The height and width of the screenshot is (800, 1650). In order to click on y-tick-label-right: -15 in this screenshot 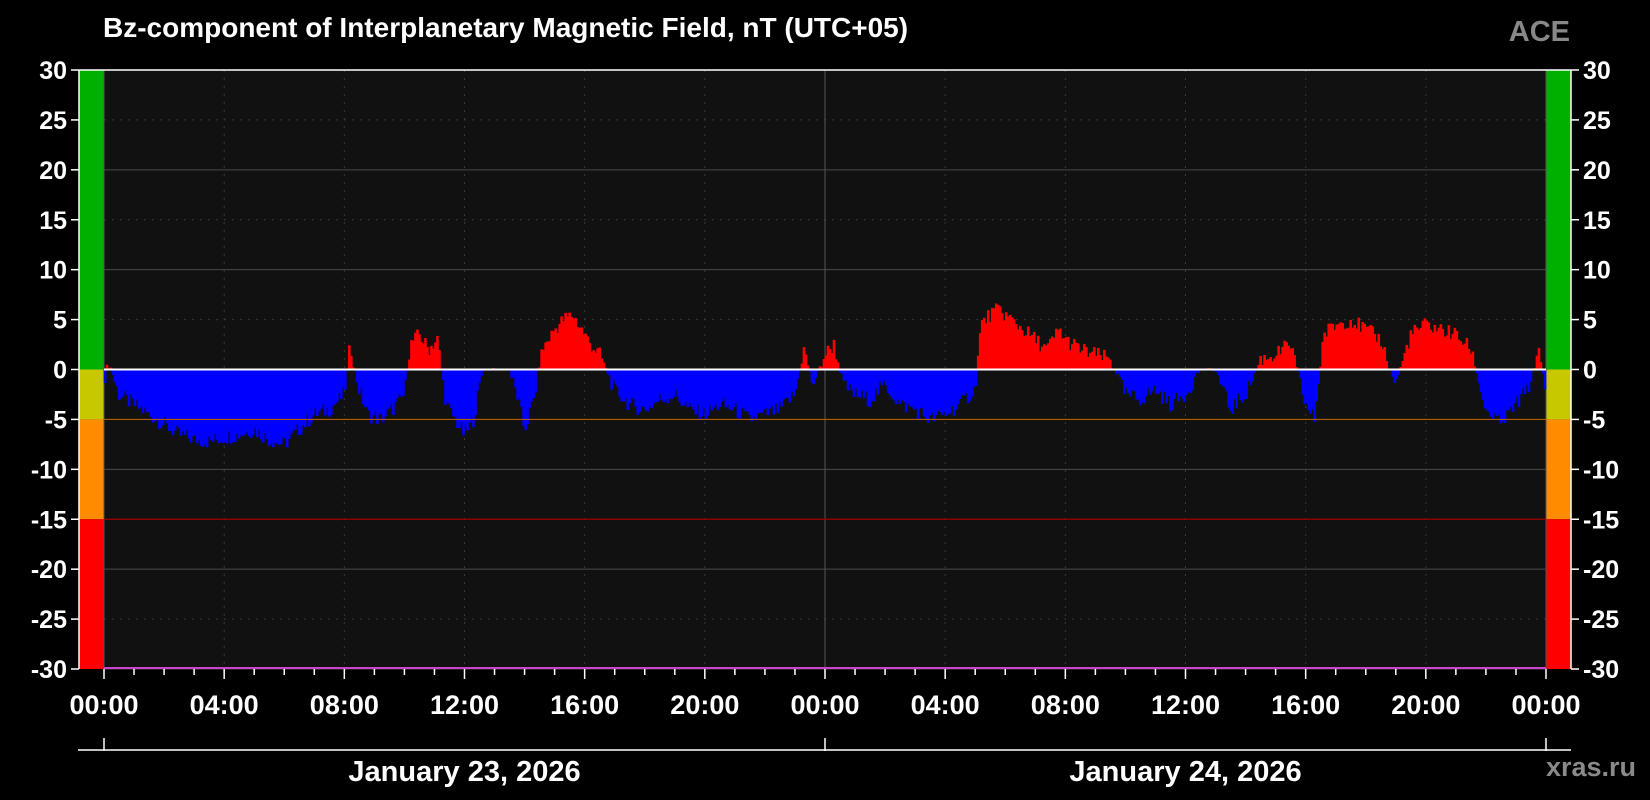, I will do `click(1601, 520)`.